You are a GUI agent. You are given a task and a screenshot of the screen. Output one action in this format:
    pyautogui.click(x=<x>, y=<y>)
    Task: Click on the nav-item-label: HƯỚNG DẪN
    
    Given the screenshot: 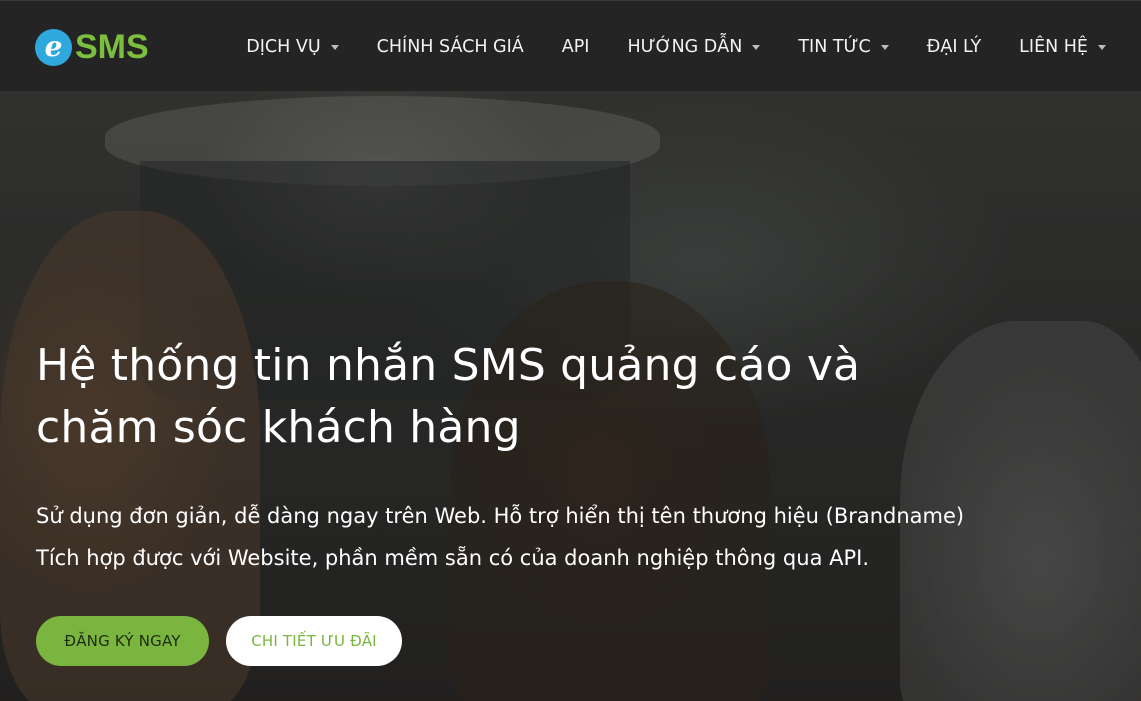 What is the action you would take?
    pyautogui.click(x=685, y=46)
    